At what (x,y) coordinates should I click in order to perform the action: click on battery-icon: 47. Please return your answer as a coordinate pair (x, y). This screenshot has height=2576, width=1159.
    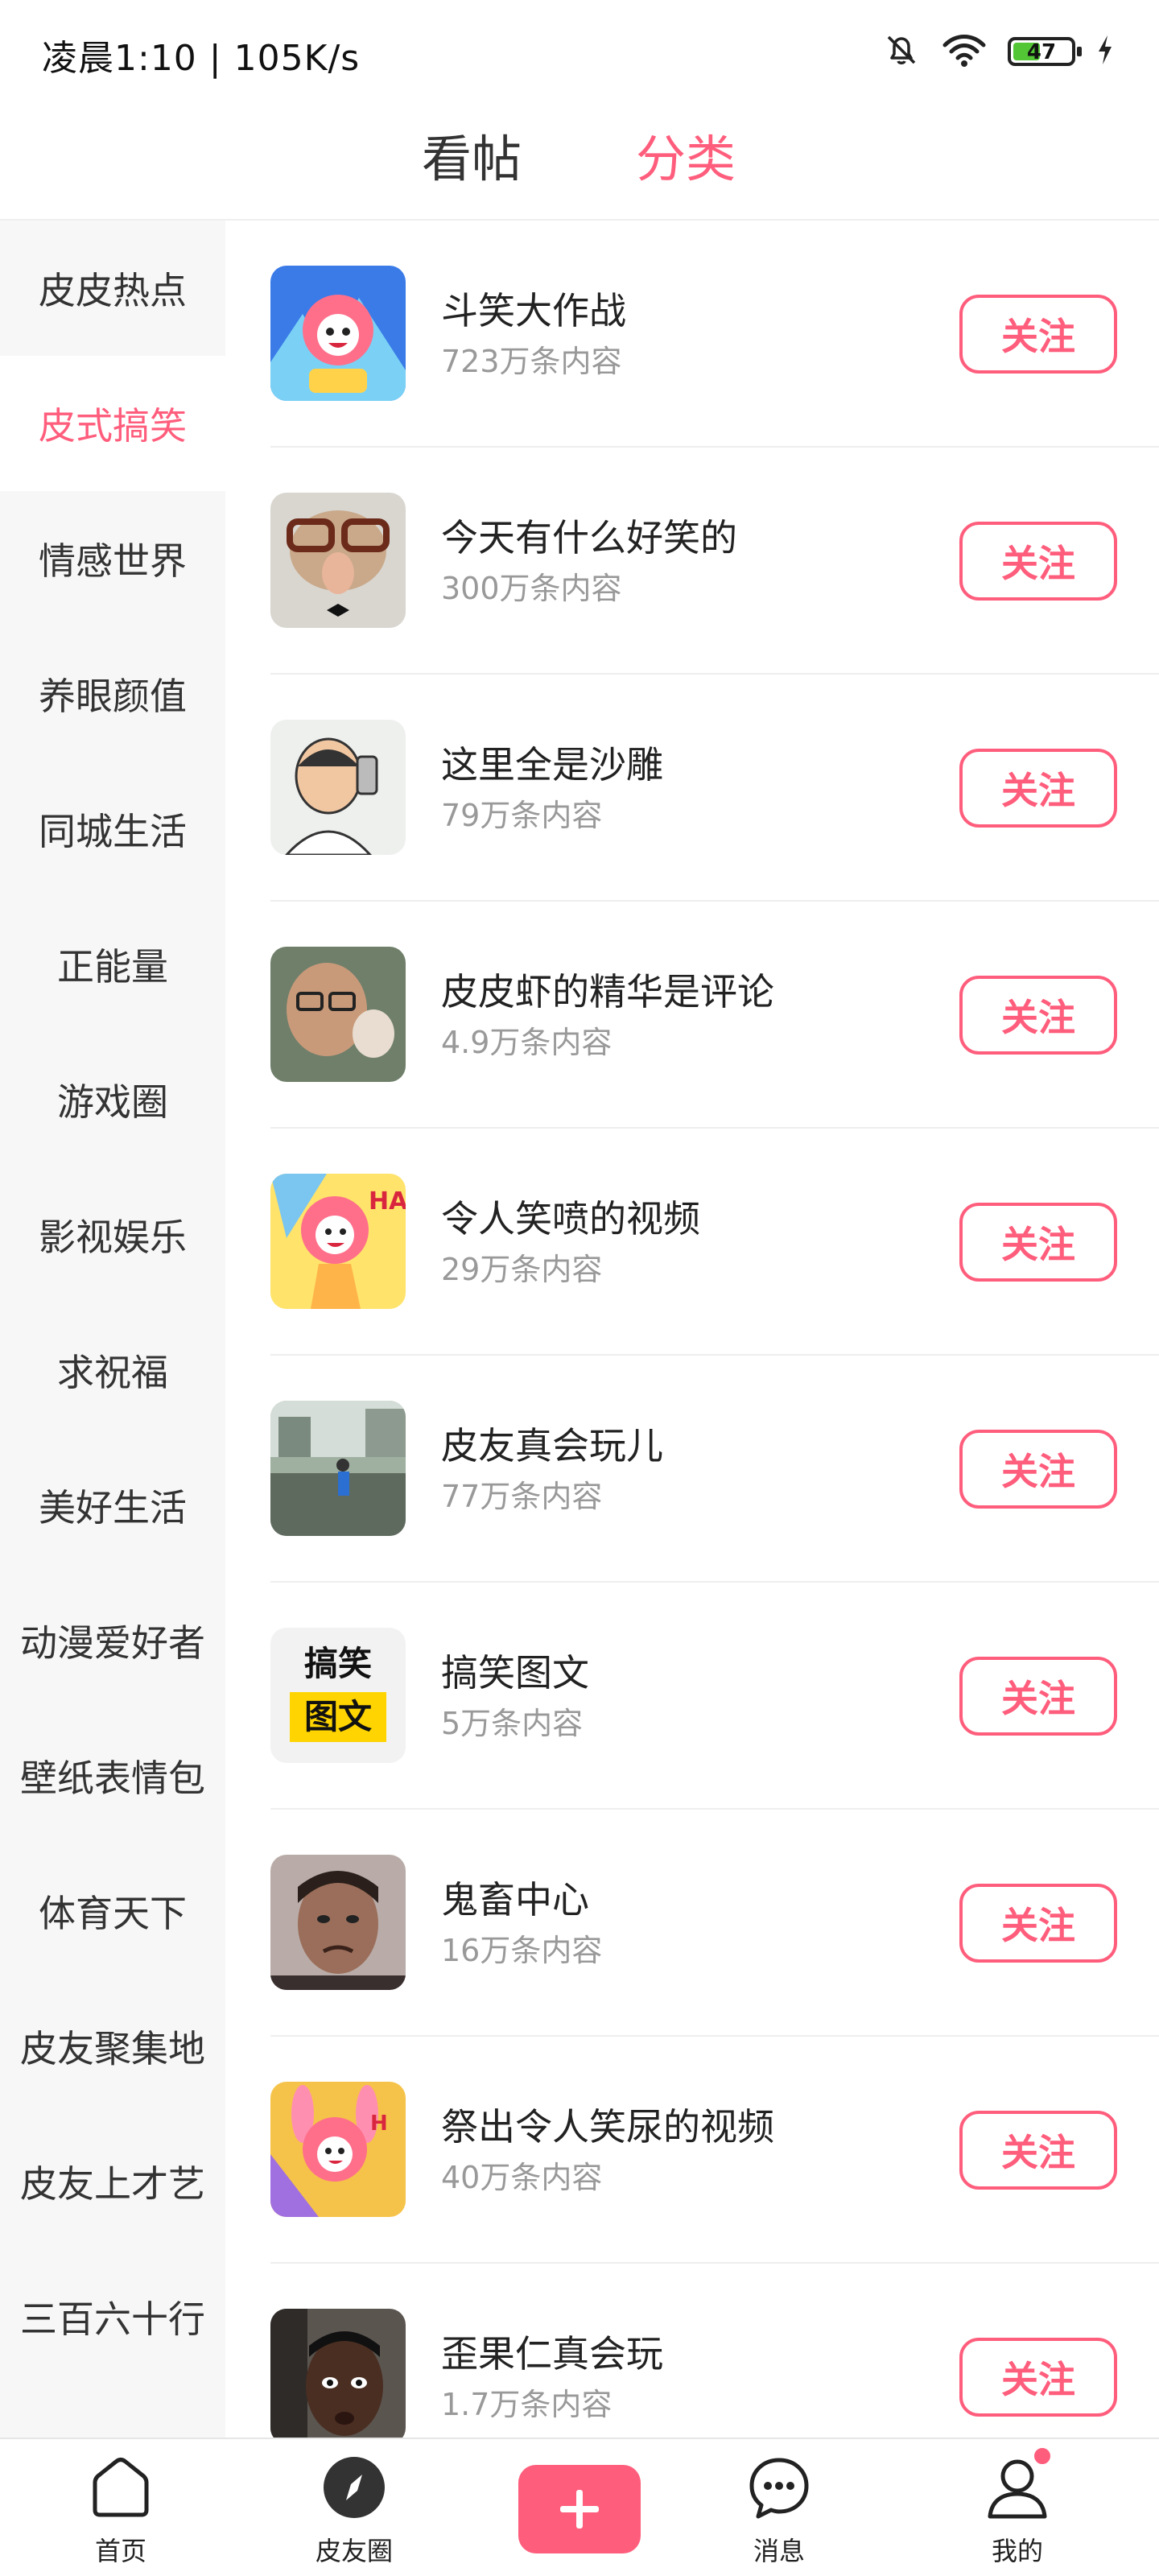
    Looking at the image, I should click on (1045, 51).